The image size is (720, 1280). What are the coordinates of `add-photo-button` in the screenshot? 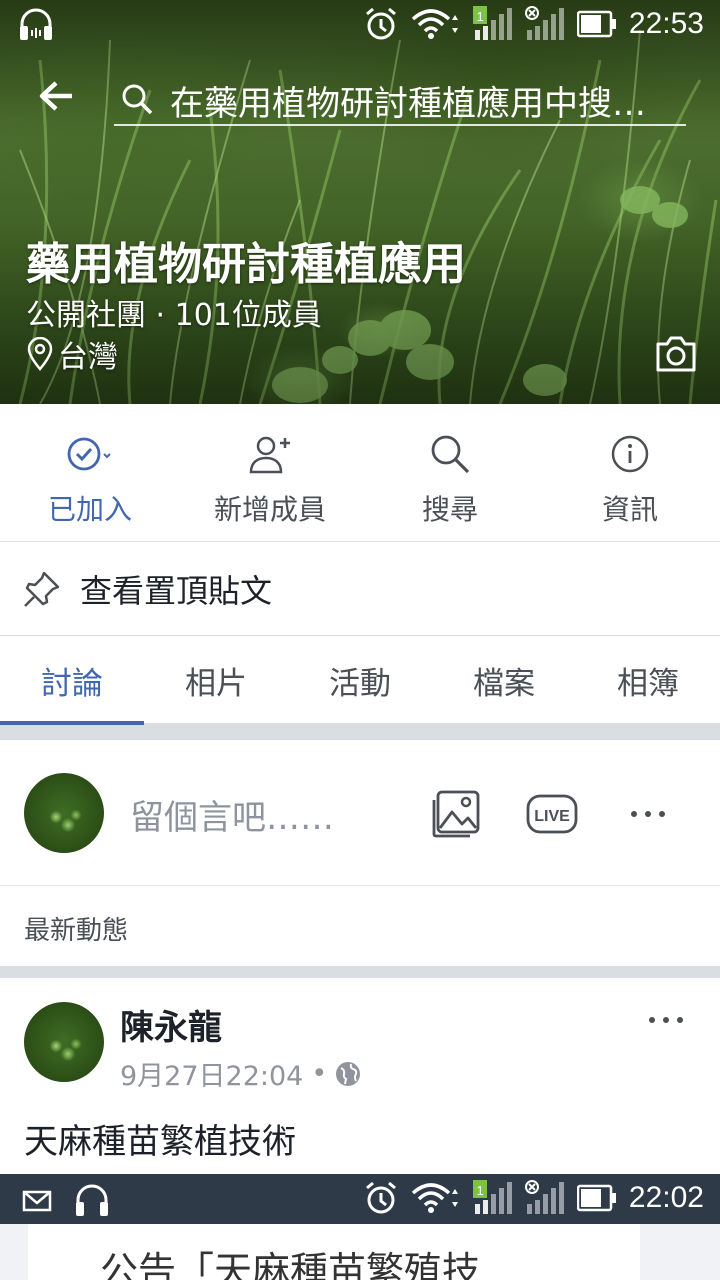 It's located at (456, 814).